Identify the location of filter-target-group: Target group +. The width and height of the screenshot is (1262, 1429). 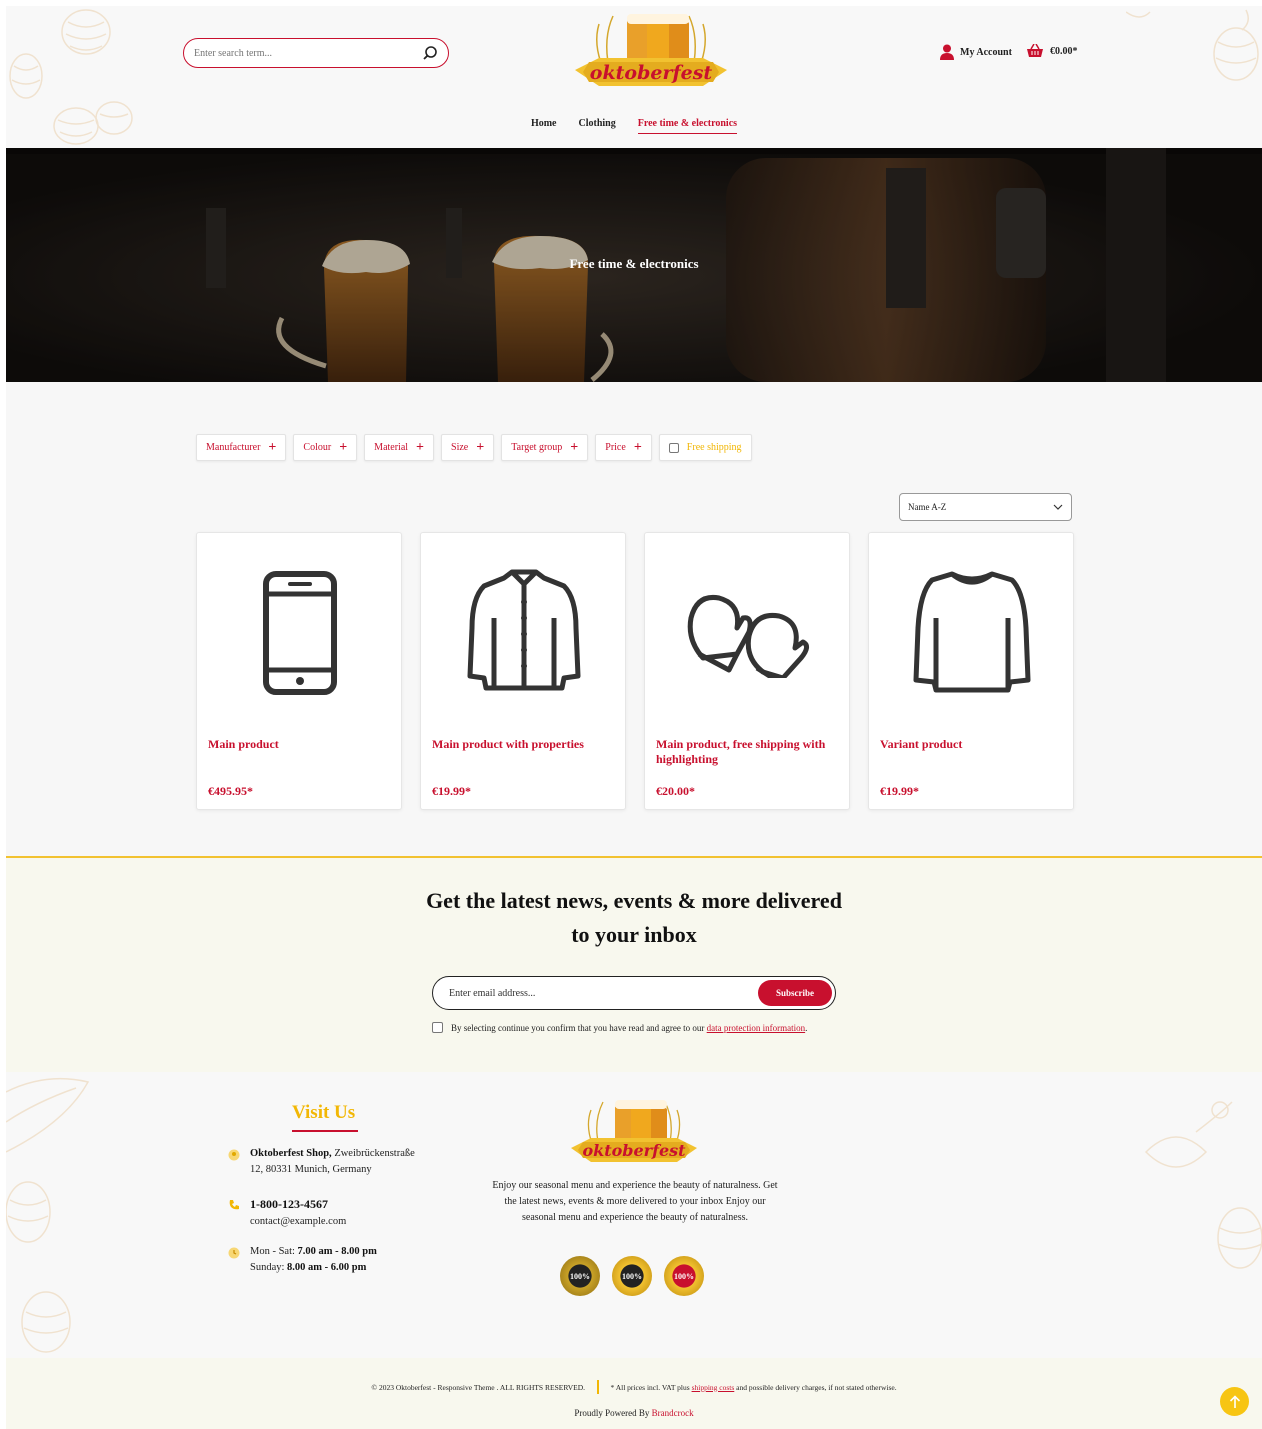
(545, 447).